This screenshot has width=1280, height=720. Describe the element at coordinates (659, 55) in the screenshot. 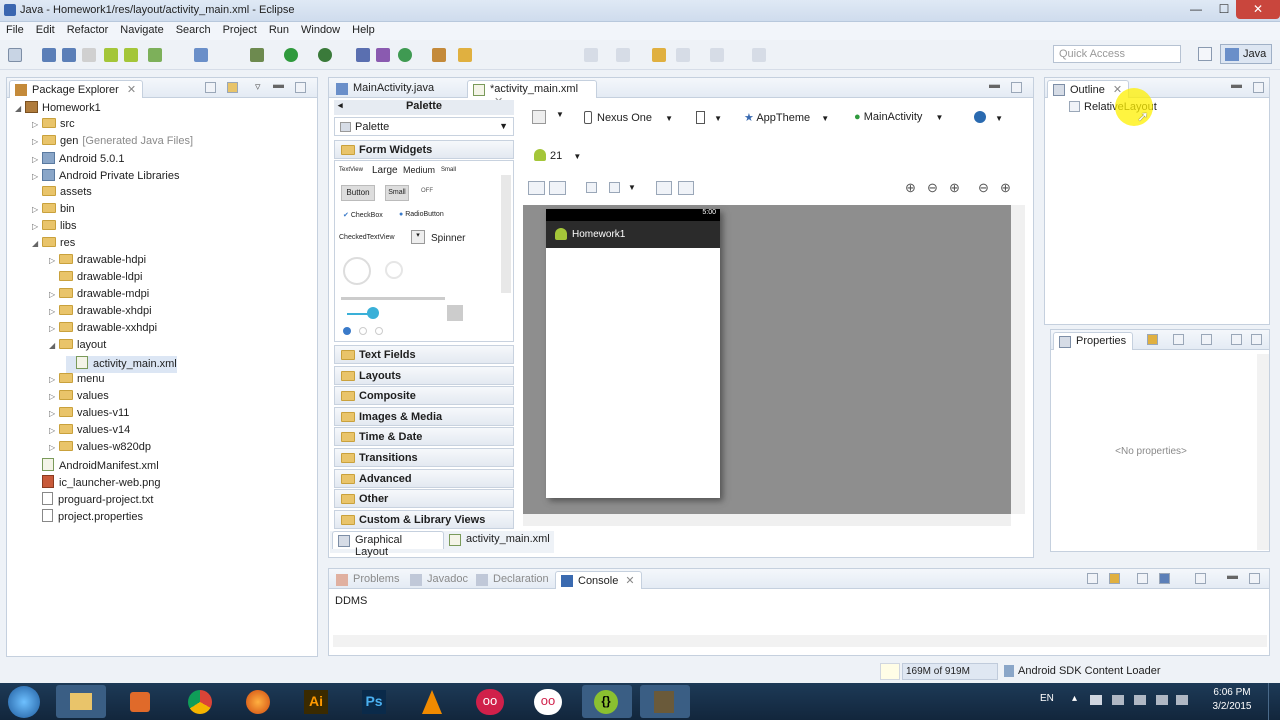

I see `last-edit-icon` at that location.